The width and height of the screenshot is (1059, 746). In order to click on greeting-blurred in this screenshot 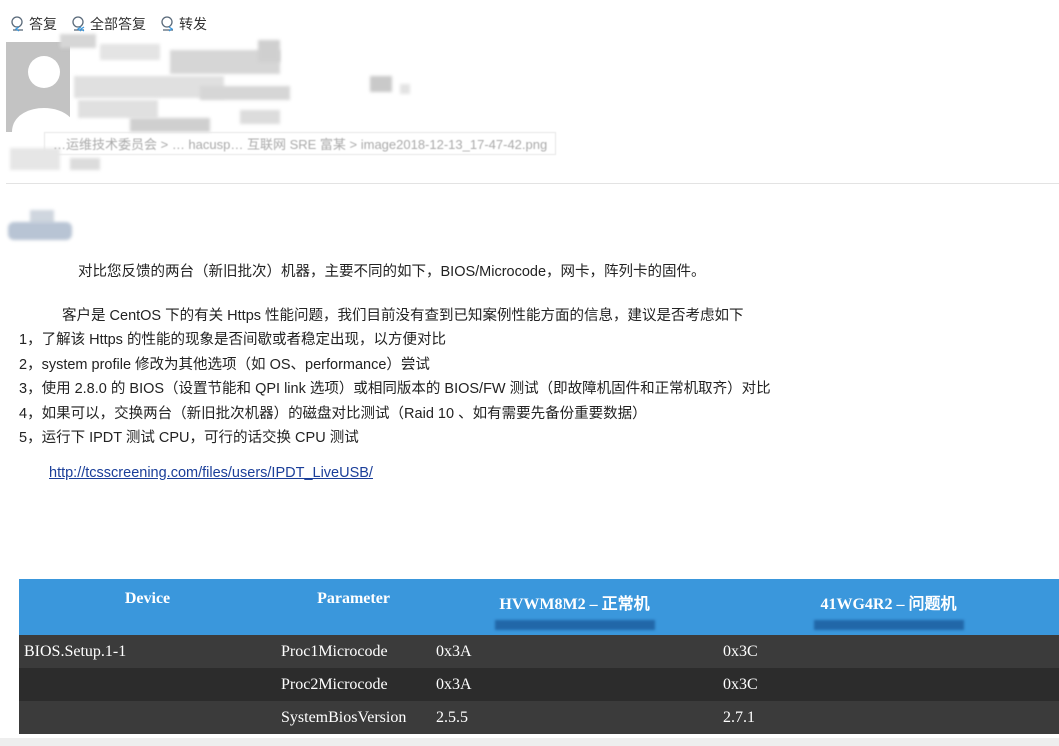, I will do `click(40, 225)`.